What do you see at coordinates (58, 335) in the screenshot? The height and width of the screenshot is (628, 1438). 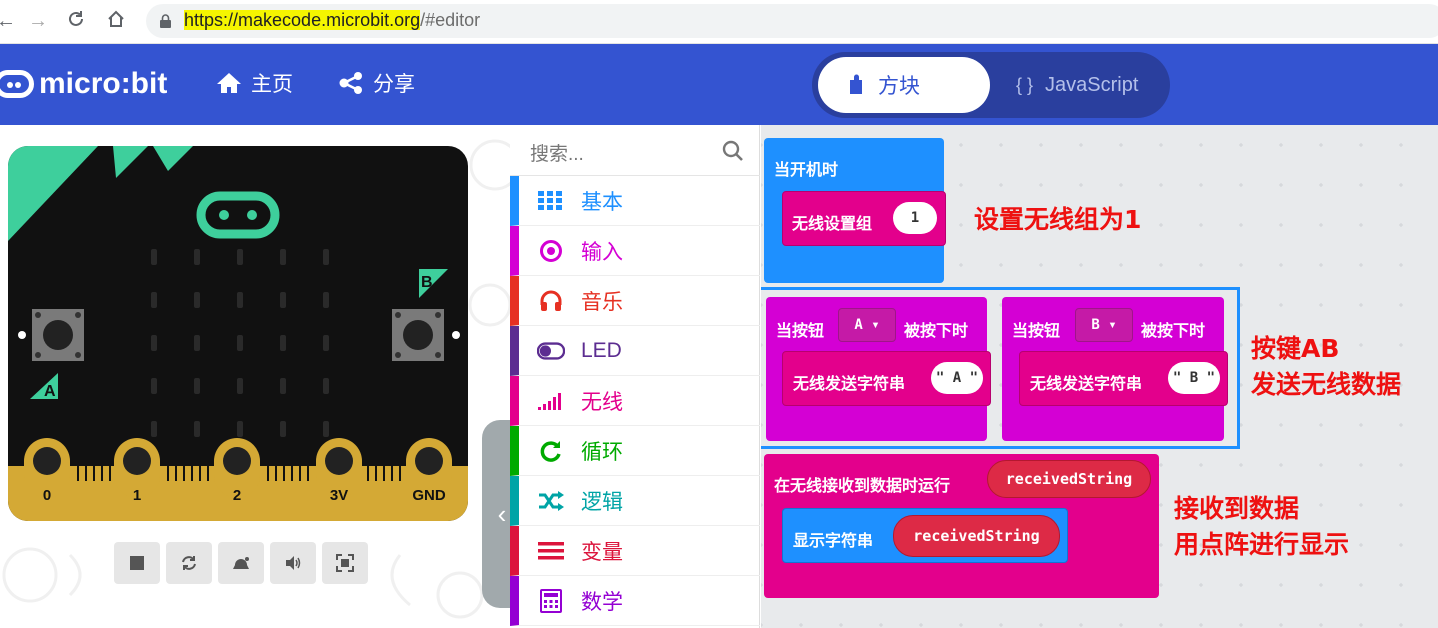 I see `button-a` at bounding box center [58, 335].